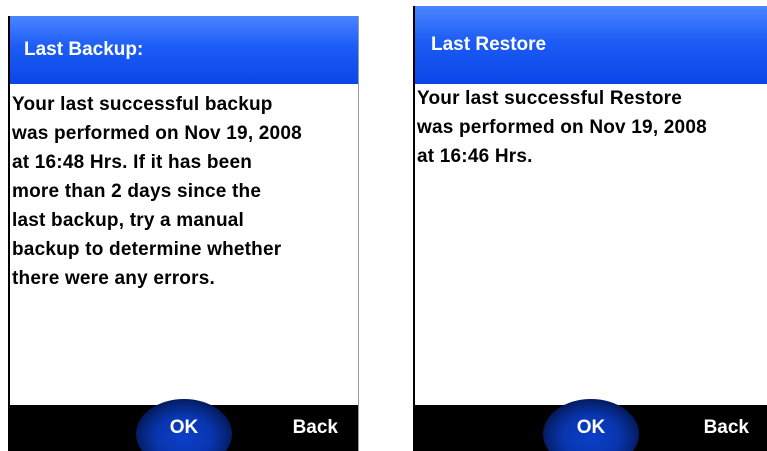 Image resolution: width=767 pixels, height=451 pixels. I want to click on screen-title: Last Restore, so click(489, 44).